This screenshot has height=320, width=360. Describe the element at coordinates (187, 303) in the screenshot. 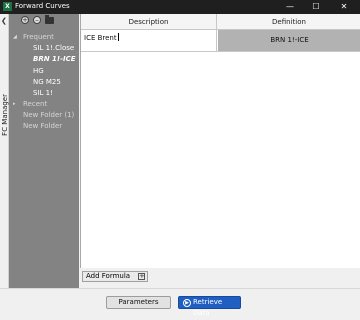

I see `retrieve-icon: ▶` at that location.